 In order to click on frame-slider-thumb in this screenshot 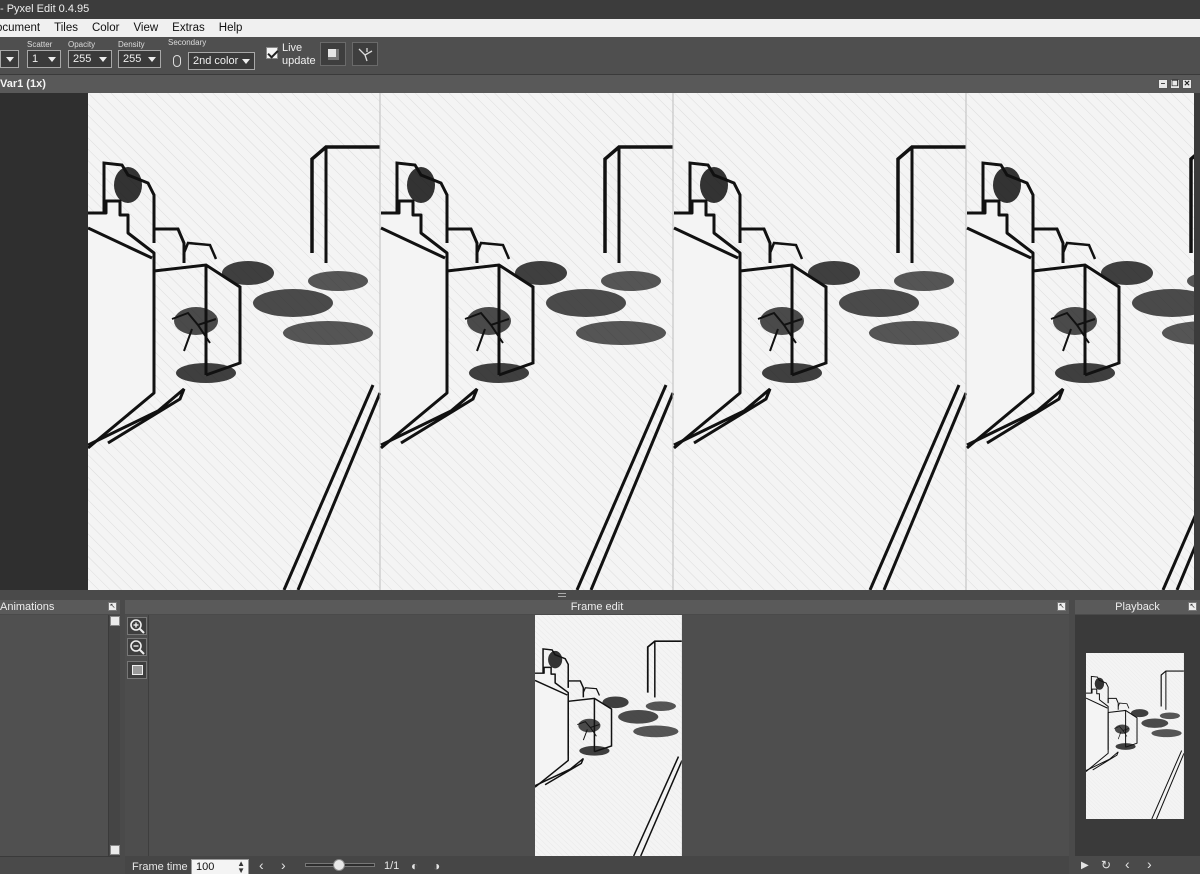, I will do `click(339, 865)`.